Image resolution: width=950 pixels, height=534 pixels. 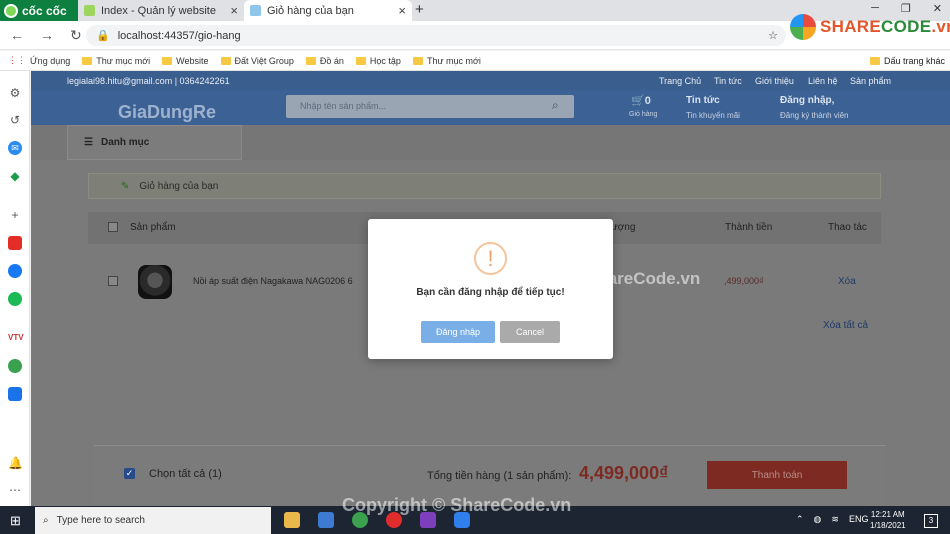 I want to click on cart-count: 0, so click(x=647, y=101).